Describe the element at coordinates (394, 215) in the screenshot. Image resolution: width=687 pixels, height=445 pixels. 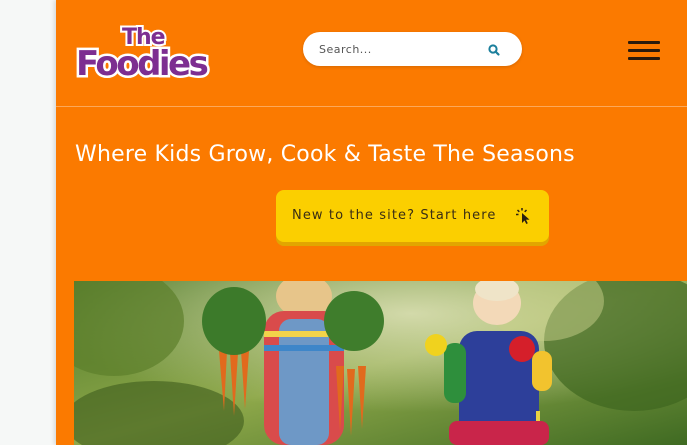
I see `start-here-label: New to the site? Start here` at that location.